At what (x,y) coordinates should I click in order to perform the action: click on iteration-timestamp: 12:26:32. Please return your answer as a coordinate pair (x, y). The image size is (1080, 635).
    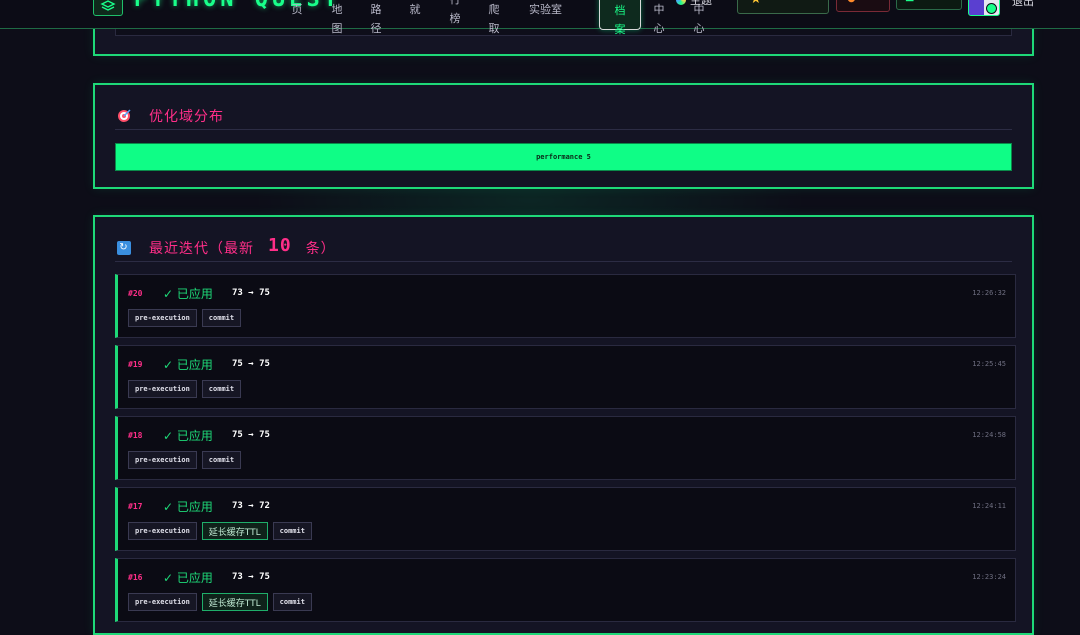
    Looking at the image, I should click on (989, 293).